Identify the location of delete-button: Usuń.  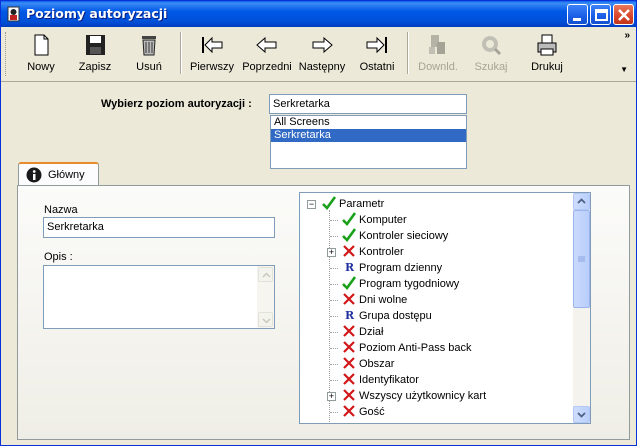
(149, 54).